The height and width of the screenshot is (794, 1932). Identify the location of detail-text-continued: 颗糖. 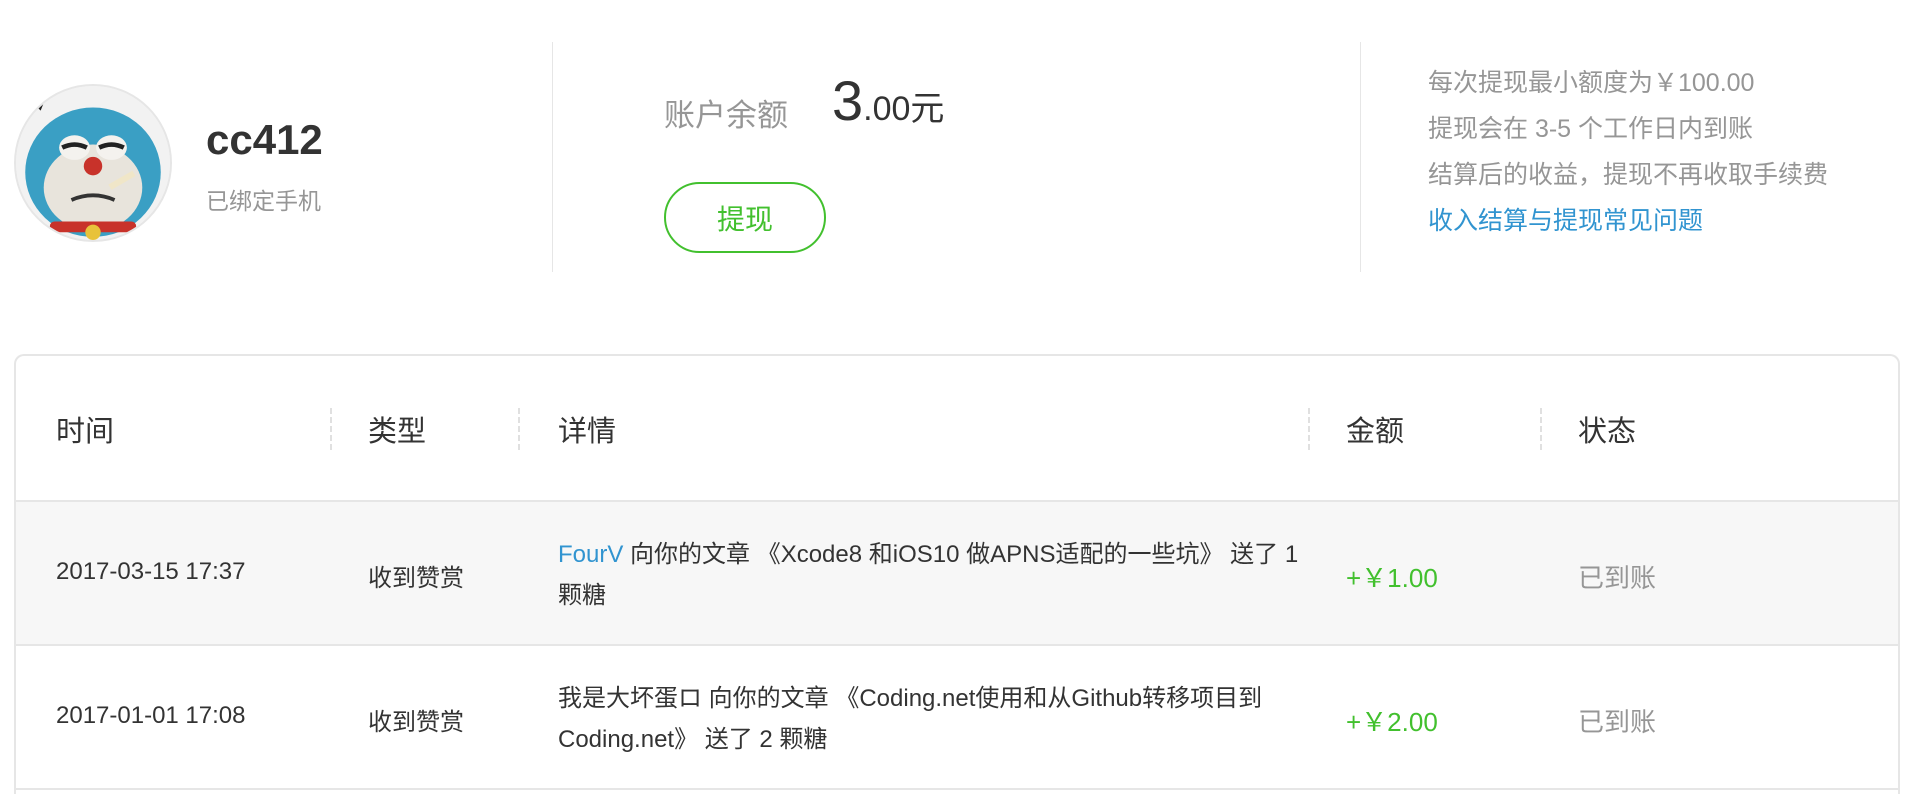
(582, 595).